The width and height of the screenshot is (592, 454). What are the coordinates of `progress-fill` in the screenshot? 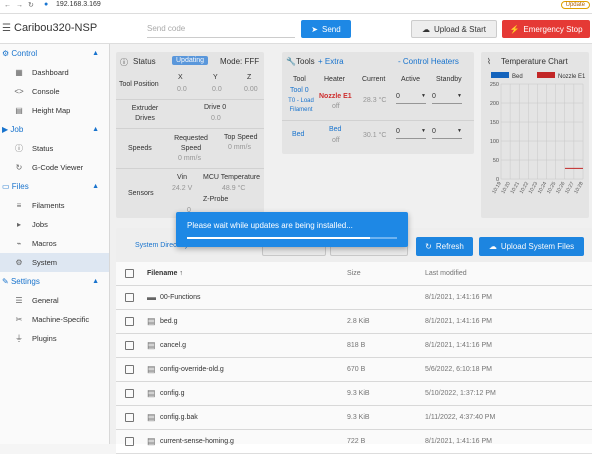 It's located at (278, 238).